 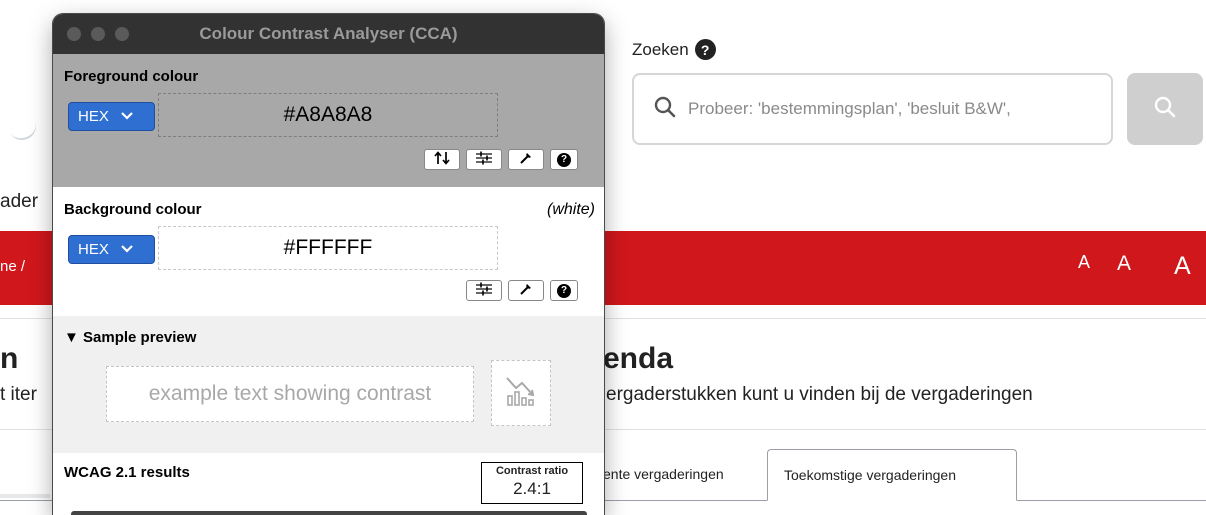 I want to click on sample-preview-toggle: ▼ Sample preview, so click(x=130, y=337).